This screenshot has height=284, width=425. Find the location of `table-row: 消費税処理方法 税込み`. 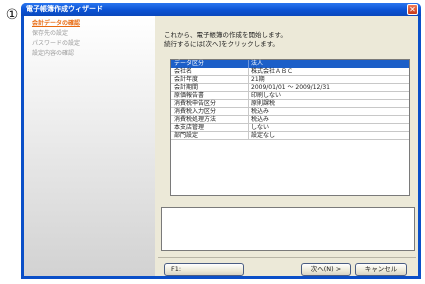

table-row: 消費税処理方法 税込み is located at coordinates (290, 120).